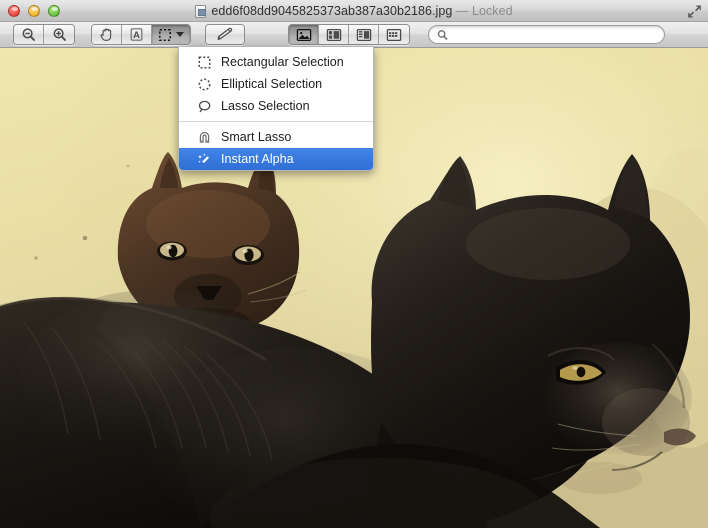 This screenshot has width=708, height=528. I want to click on dashed-rectangle-icon, so click(204, 62).